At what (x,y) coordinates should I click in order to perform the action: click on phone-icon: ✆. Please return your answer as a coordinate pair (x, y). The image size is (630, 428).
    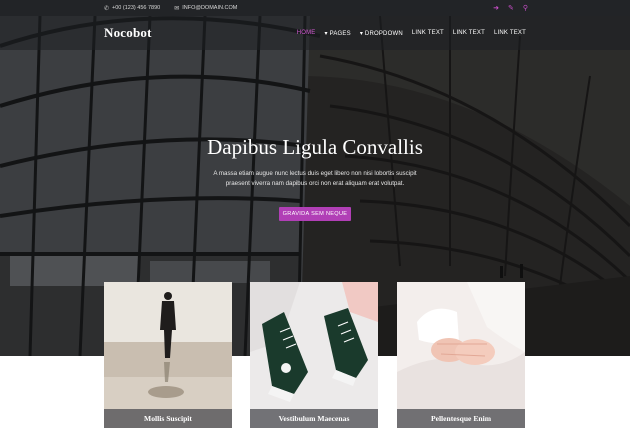
    Looking at the image, I should click on (107, 8).